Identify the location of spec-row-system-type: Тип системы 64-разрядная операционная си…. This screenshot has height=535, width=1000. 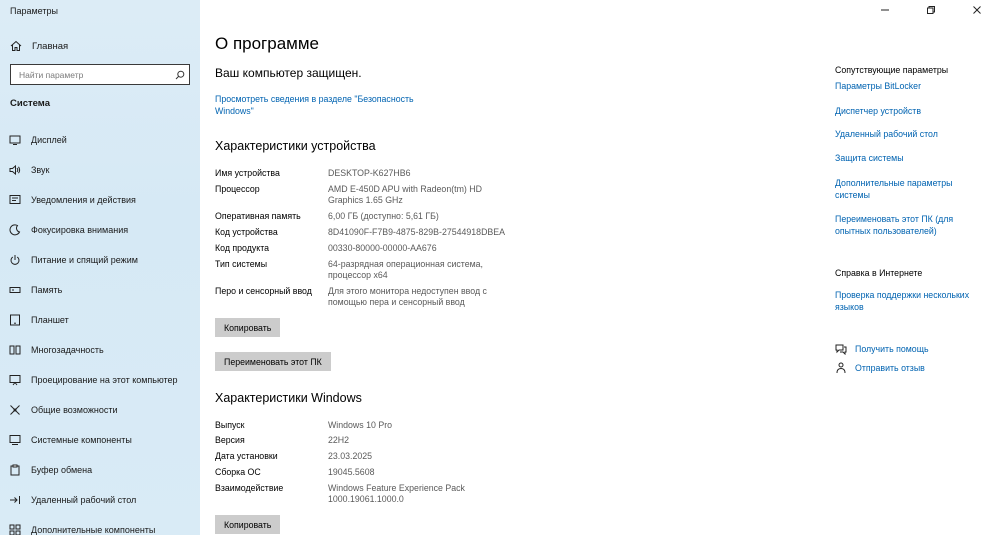
(356, 270).